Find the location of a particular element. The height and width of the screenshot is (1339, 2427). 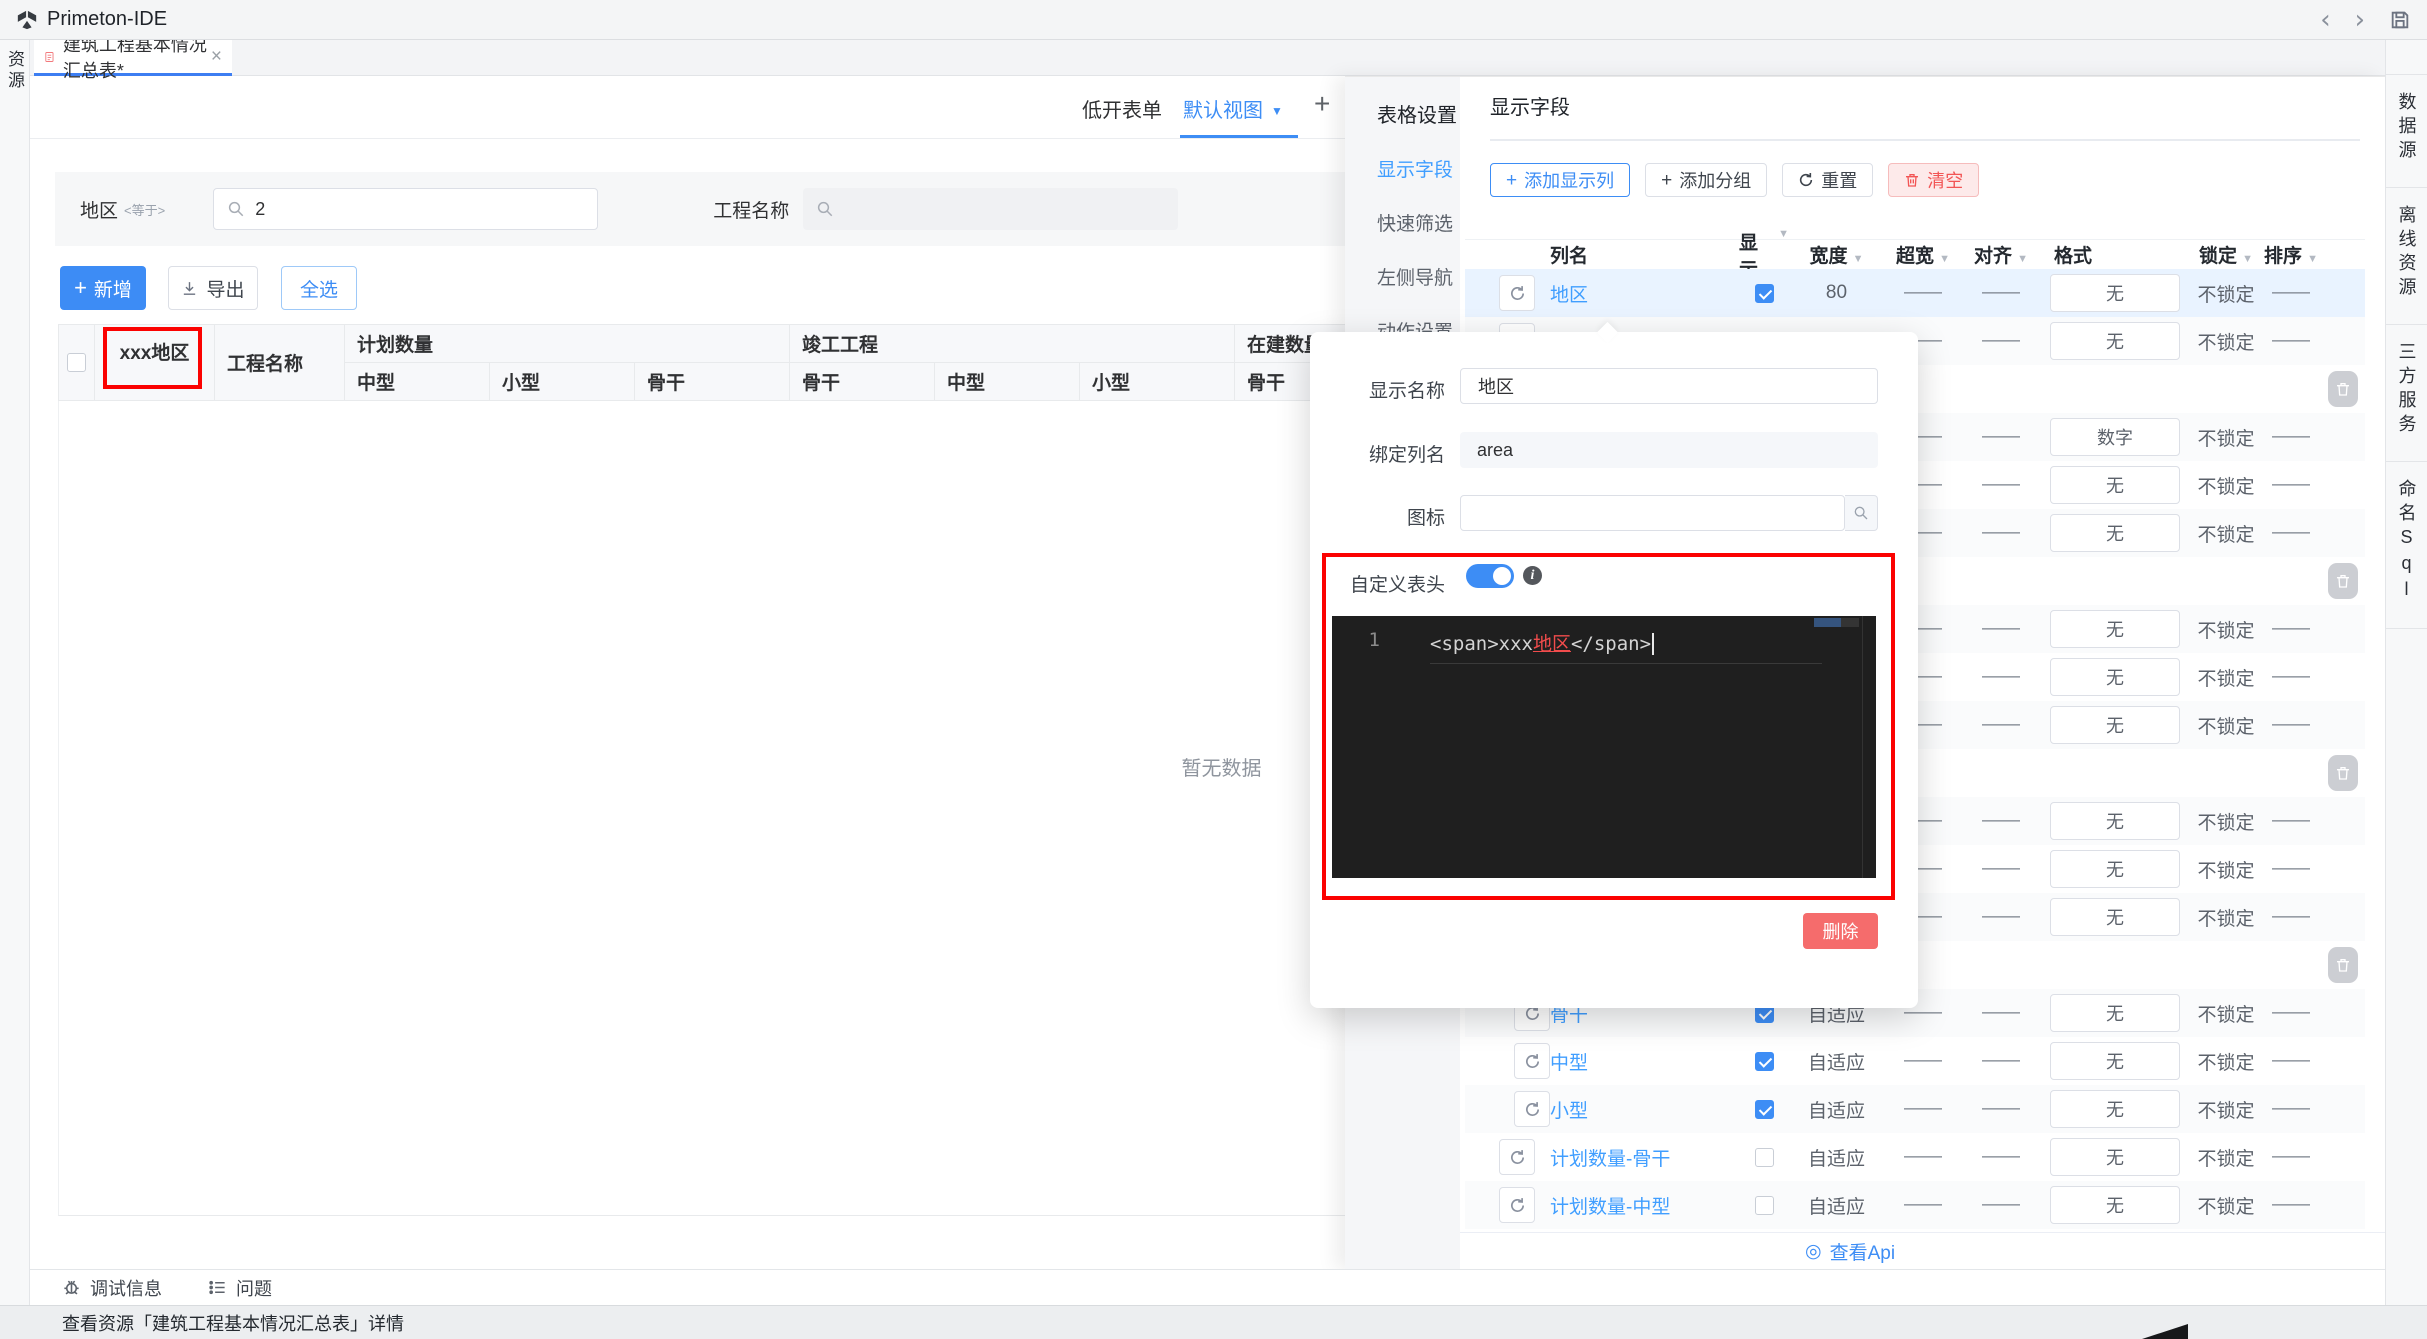

left-rail-tab-resources: 资源 is located at coordinates (14, 71).